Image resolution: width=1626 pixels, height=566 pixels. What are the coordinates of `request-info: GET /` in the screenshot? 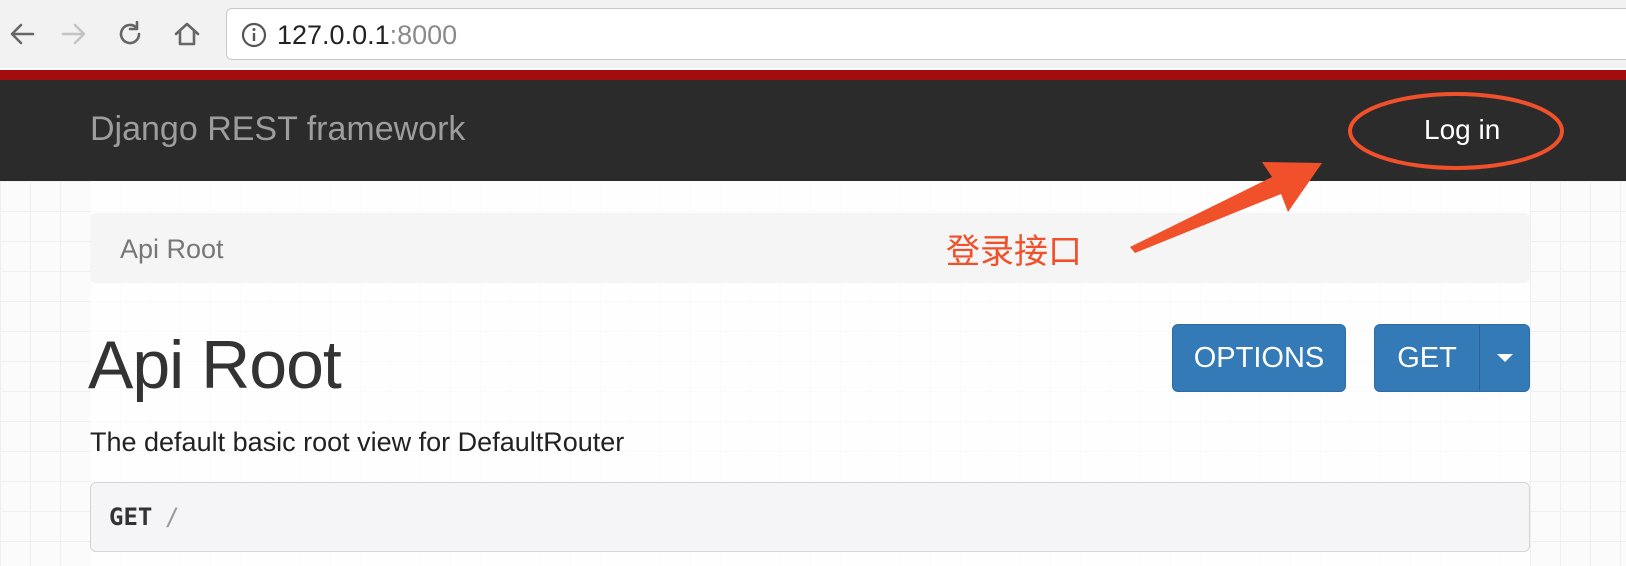 It's located at (810, 517).